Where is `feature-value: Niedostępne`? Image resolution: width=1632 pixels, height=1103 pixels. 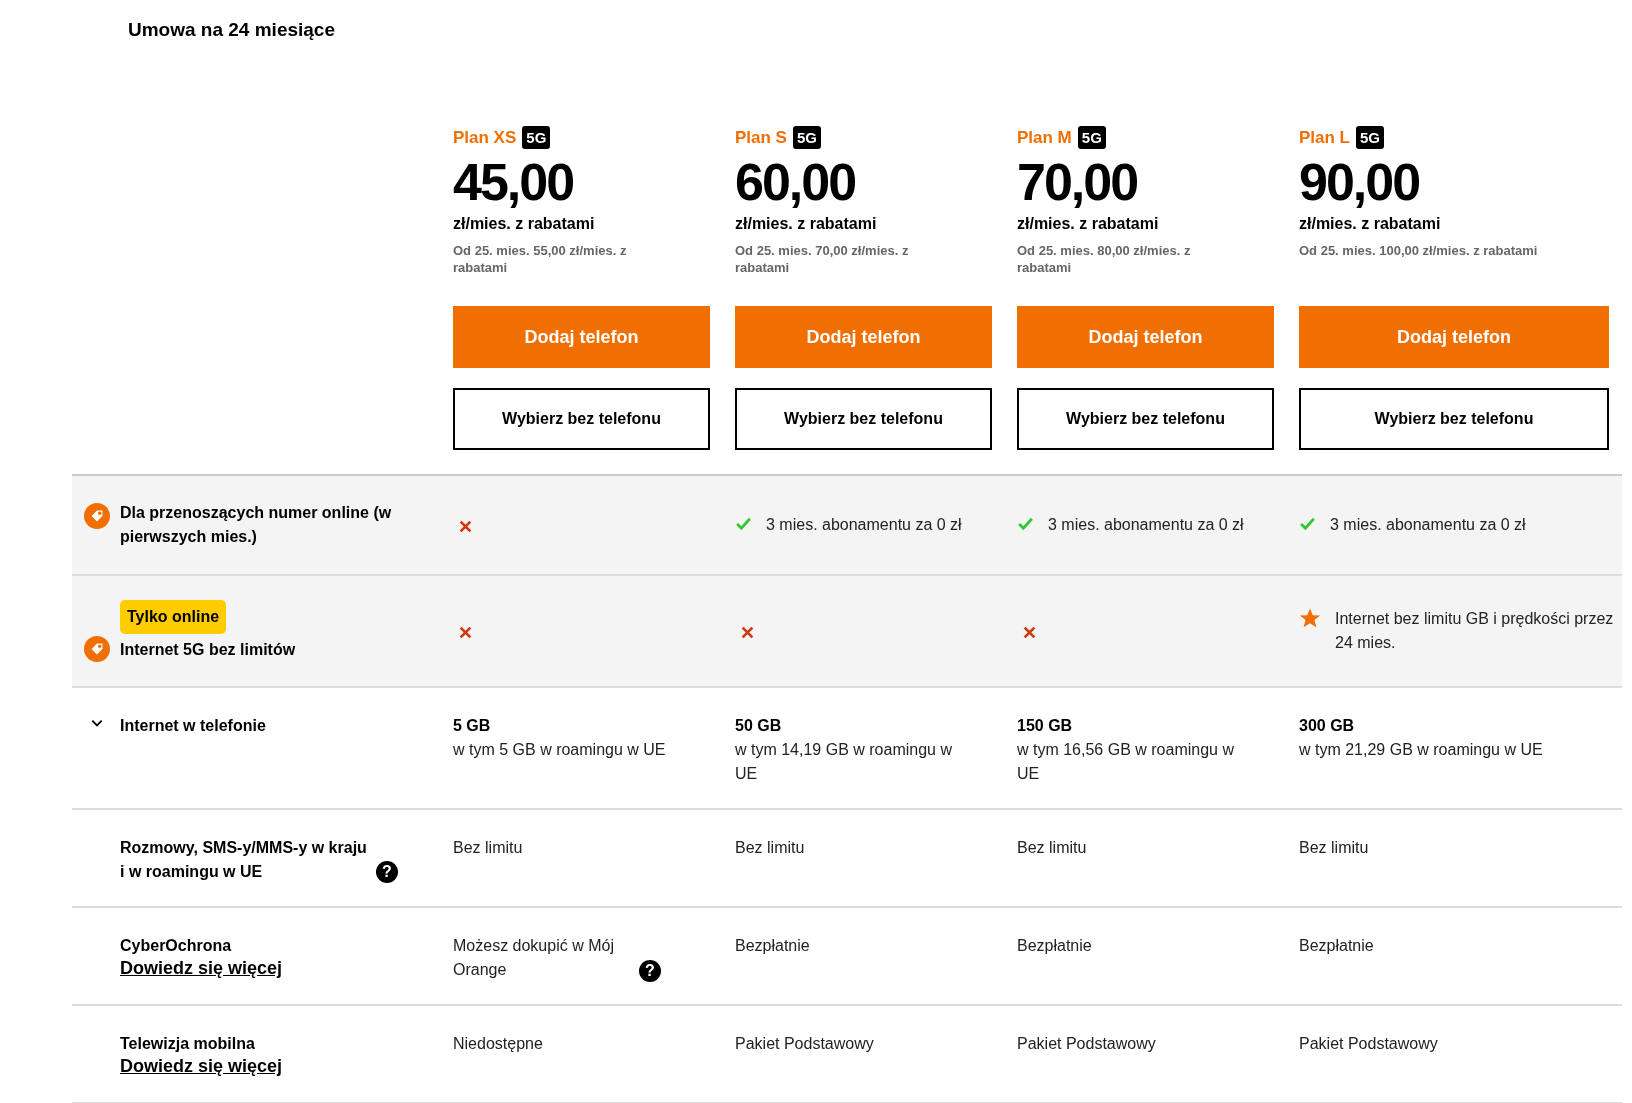 feature-value: Niedostępne is located at coordinates (498, 1044).